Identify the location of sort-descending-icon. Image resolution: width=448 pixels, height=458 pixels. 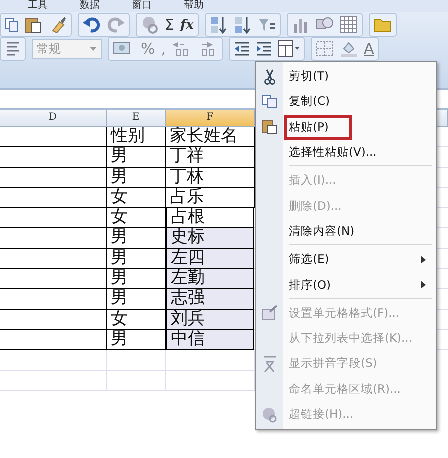
(243, 25).